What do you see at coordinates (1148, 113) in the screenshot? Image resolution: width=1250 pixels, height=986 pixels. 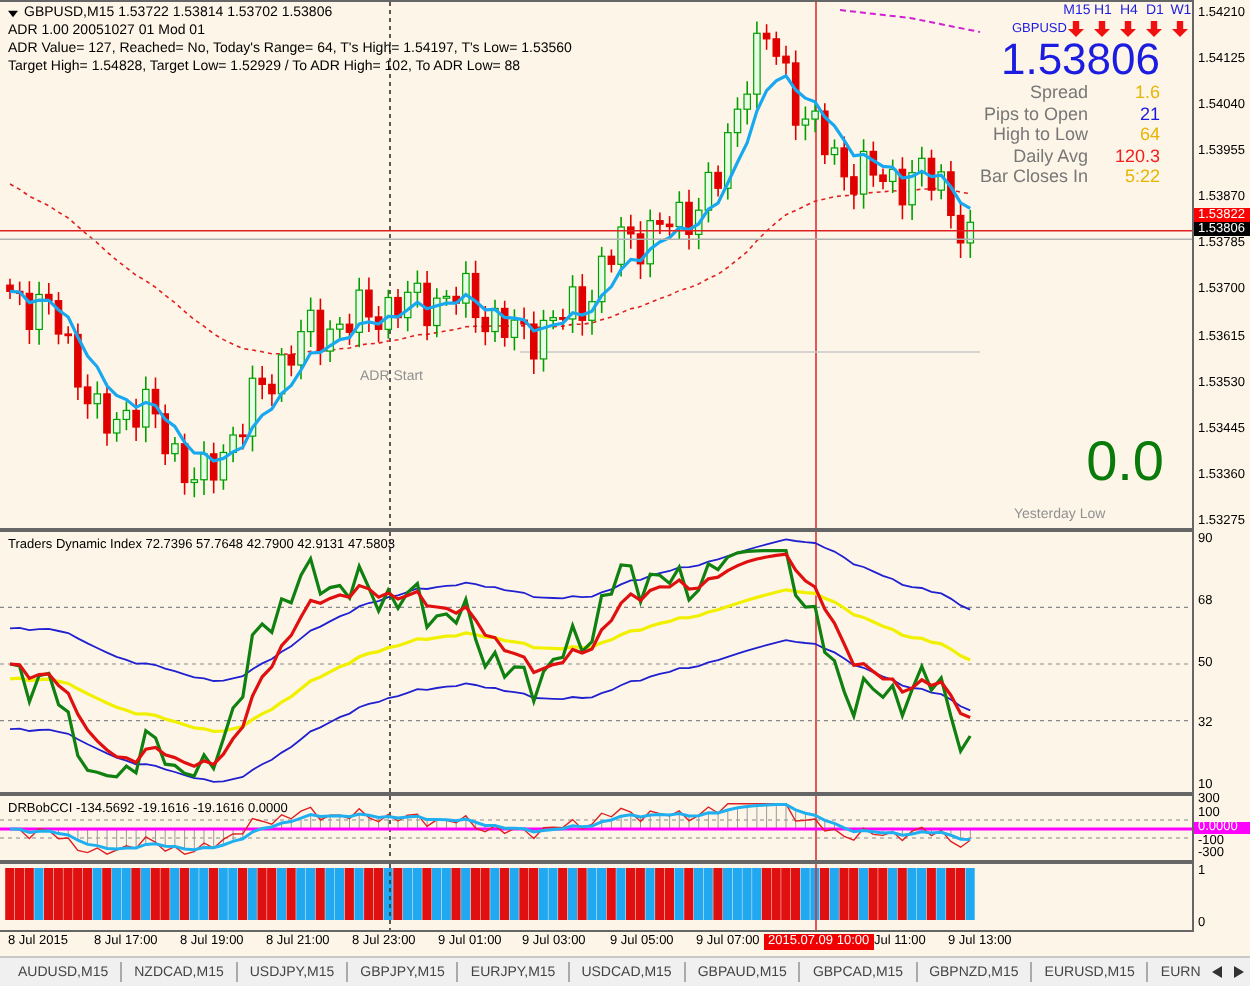 I see `stat-value: 21` at bounding box center [1148, 113].